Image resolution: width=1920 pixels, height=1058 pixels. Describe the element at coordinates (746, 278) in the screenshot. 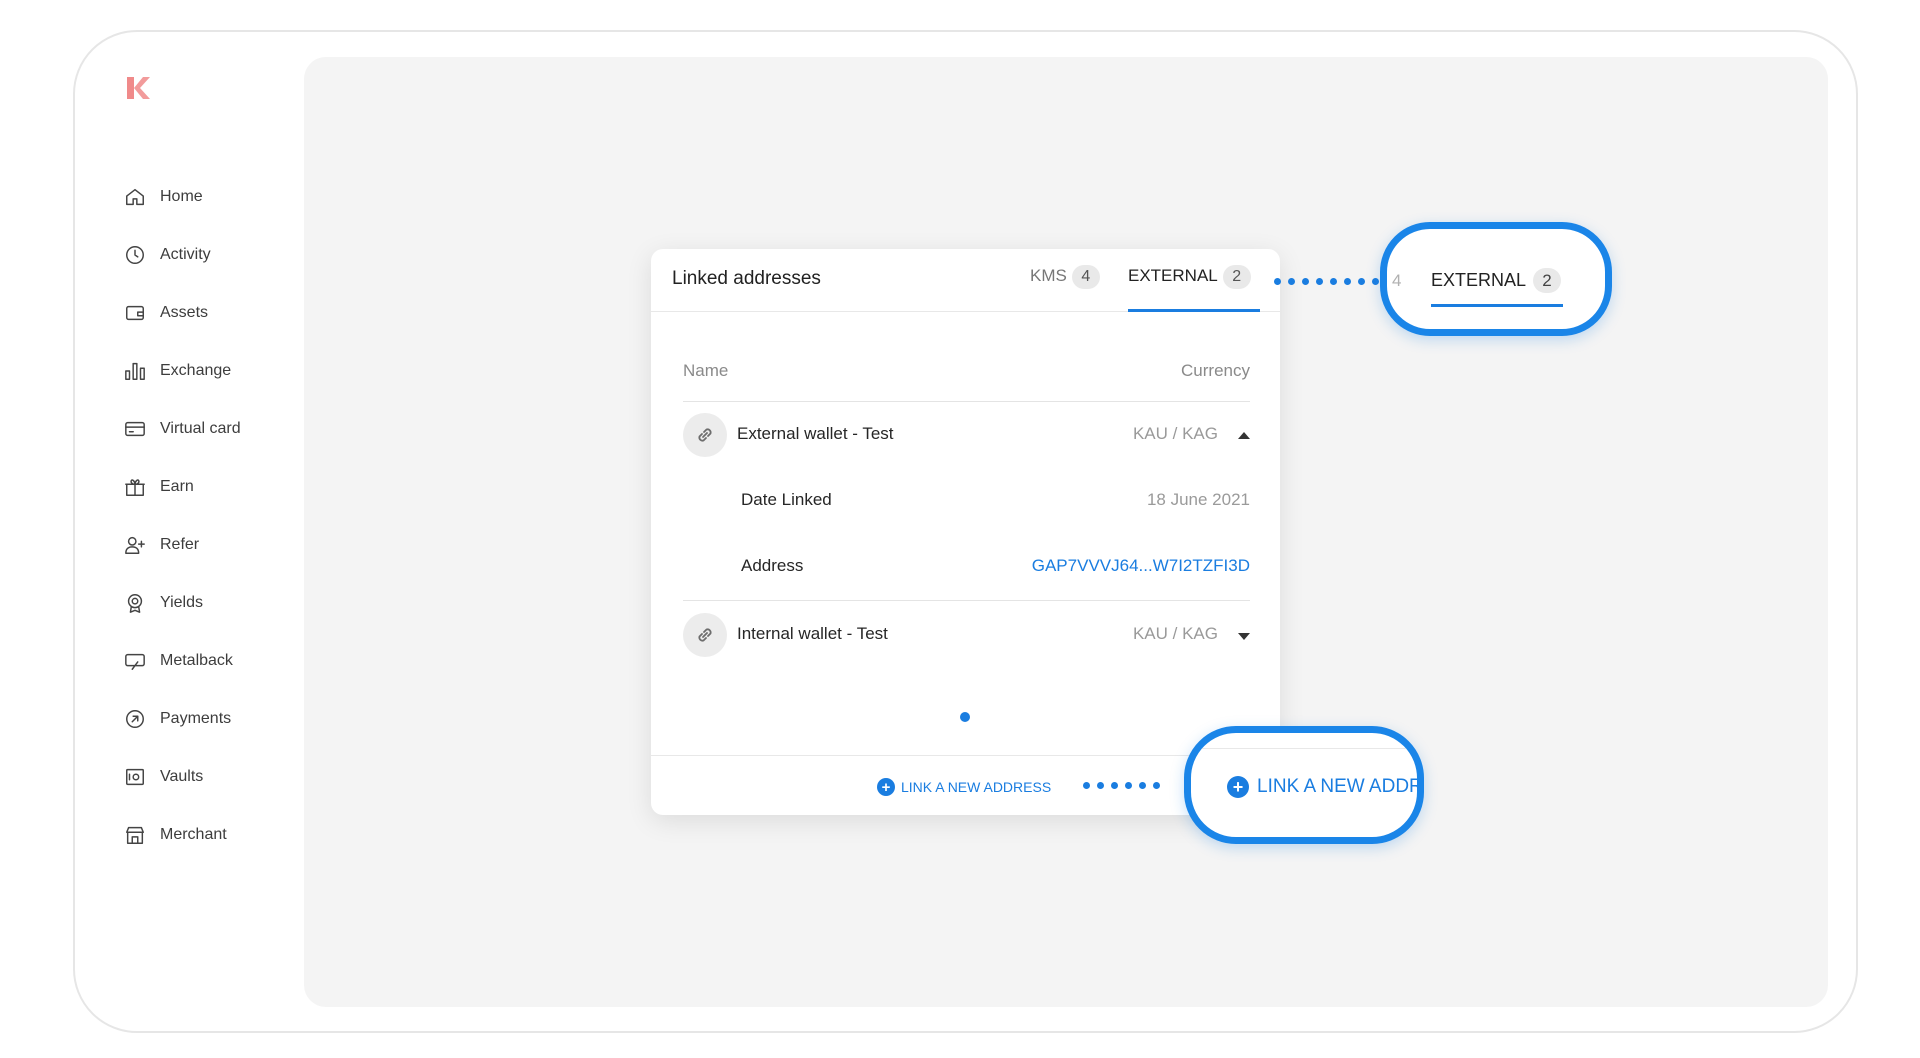

I see `card-title: Linked addresses` at that location.